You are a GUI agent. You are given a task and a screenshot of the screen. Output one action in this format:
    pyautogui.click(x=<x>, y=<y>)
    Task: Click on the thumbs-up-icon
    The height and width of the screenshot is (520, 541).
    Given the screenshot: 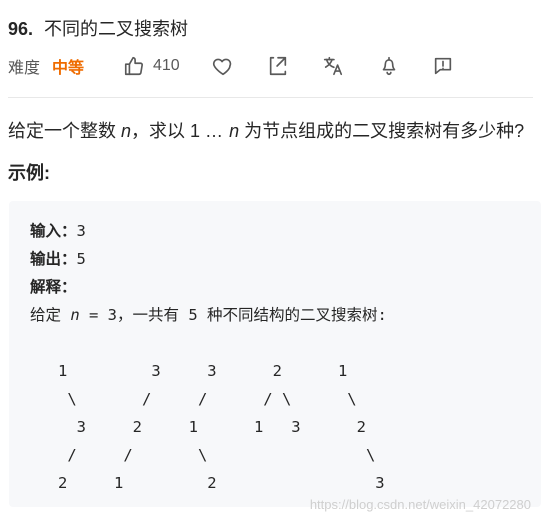 What is the action you would take?
    pyautogui.click(x=134, y=66)
    